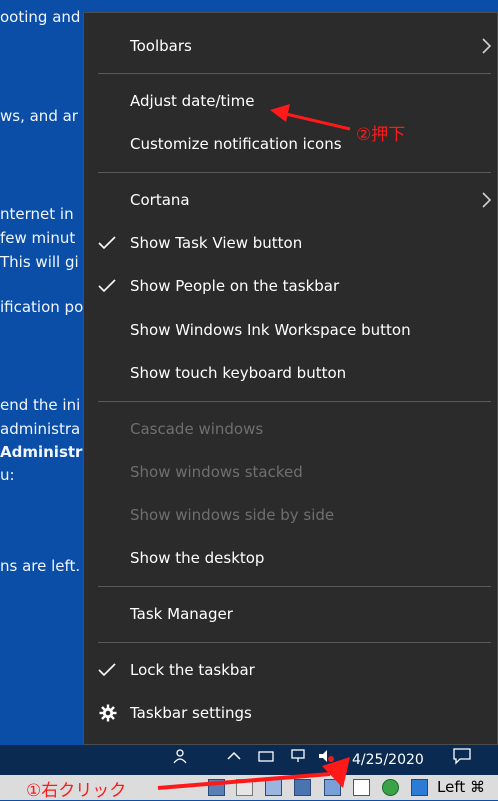 This screenshot has width=498, height=801. I want to click on menu-item-lock-the-taskbar: Lock the taskbar, so click(290, 670).